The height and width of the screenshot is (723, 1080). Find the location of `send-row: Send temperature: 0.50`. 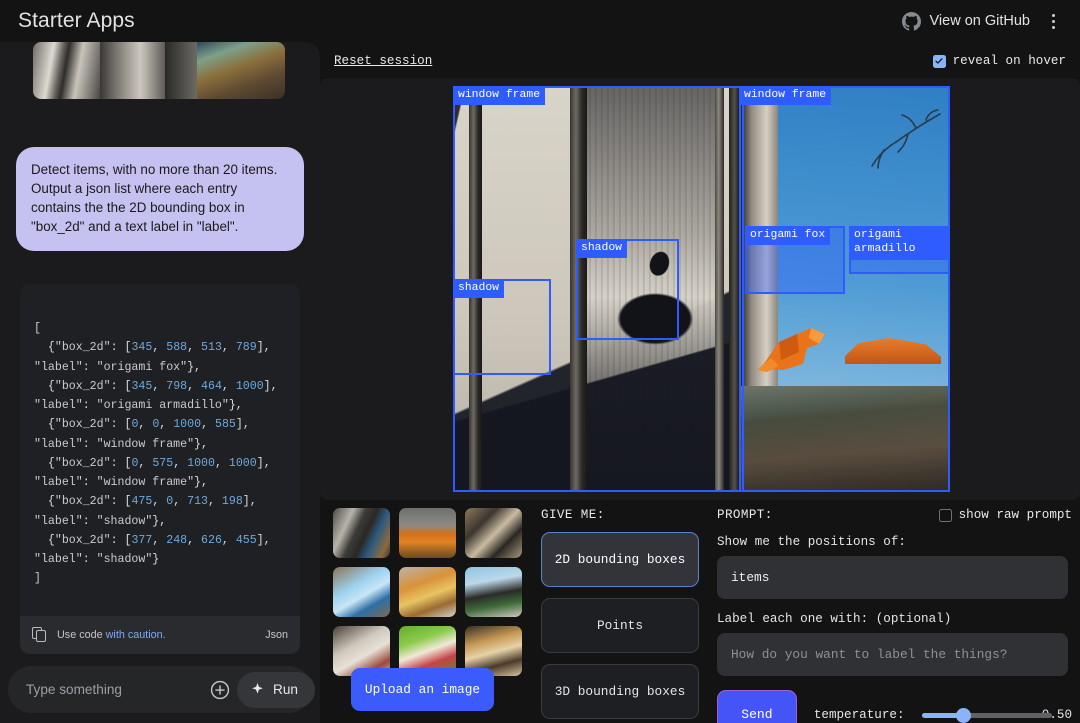

send-row: Send temperature: 0.50 is located at coordinates (894, 706).